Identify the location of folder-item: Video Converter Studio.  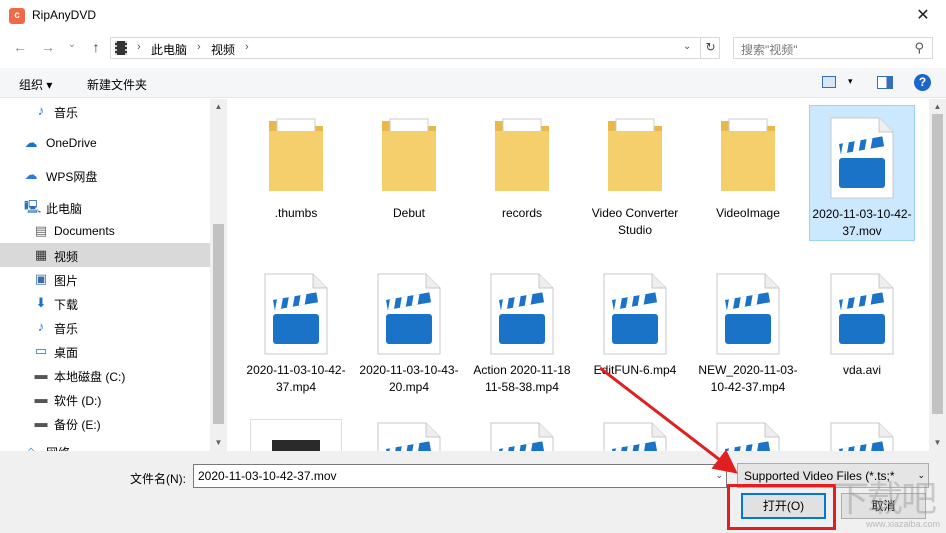
(635, 172).